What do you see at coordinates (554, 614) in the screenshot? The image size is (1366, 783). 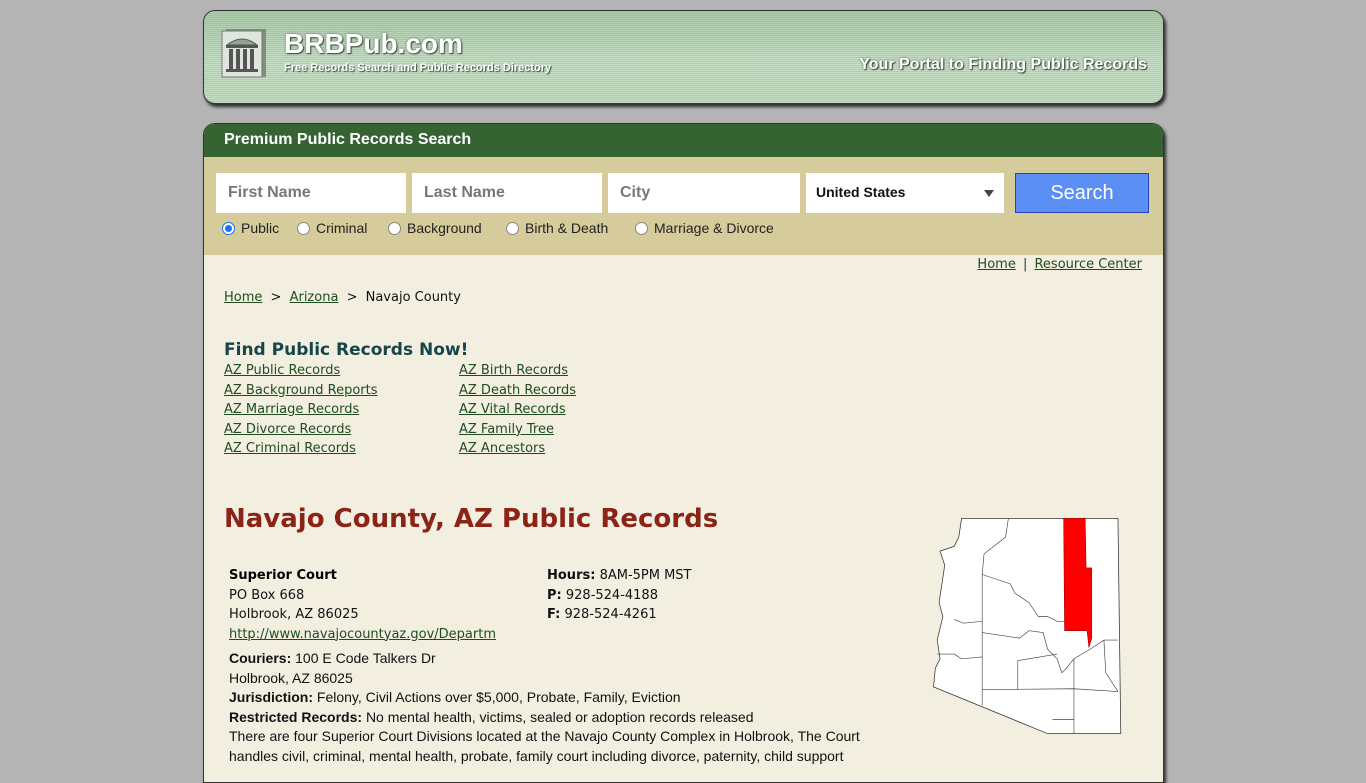 I see `fax-label: F:` at bounding box center [554, 614].